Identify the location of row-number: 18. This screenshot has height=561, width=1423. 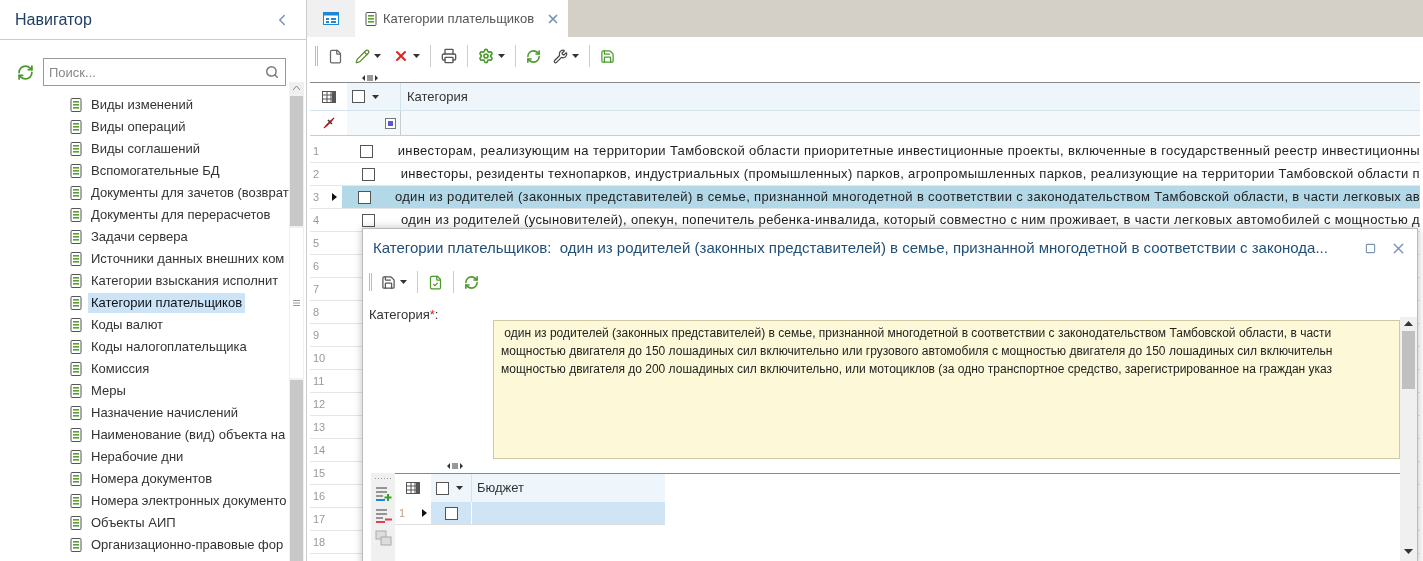
(319, 542).